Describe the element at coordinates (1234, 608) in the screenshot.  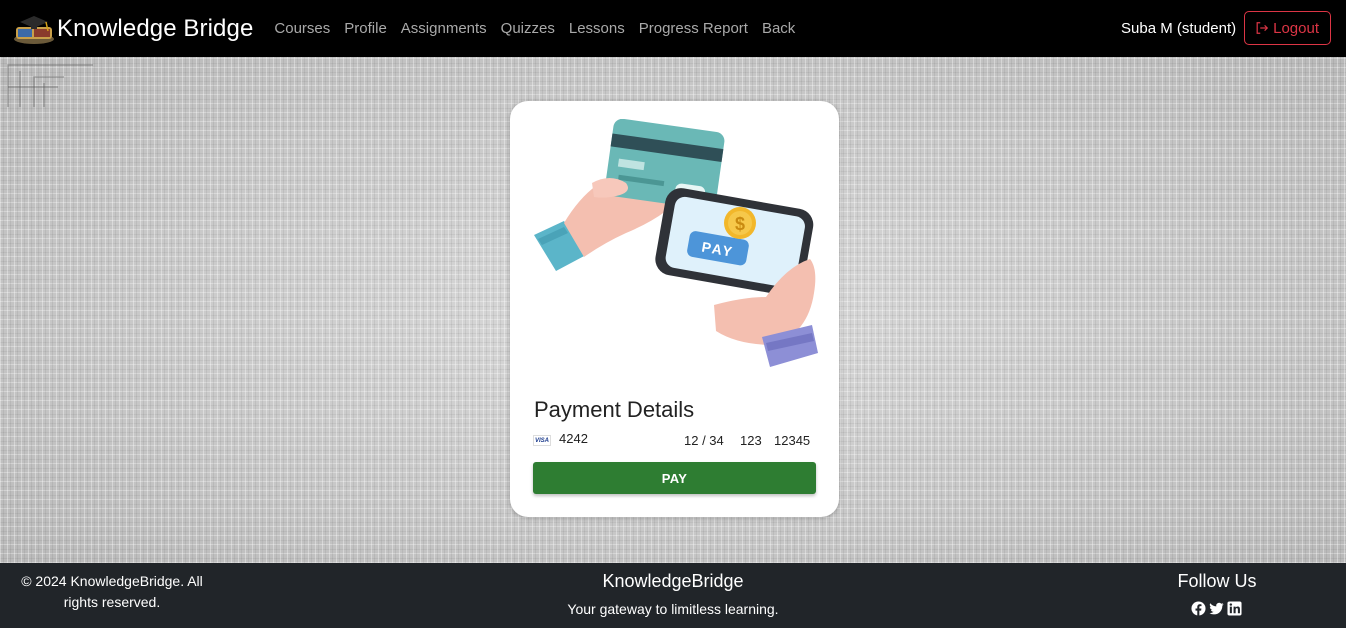
I see `linkedin-icon` at that location.